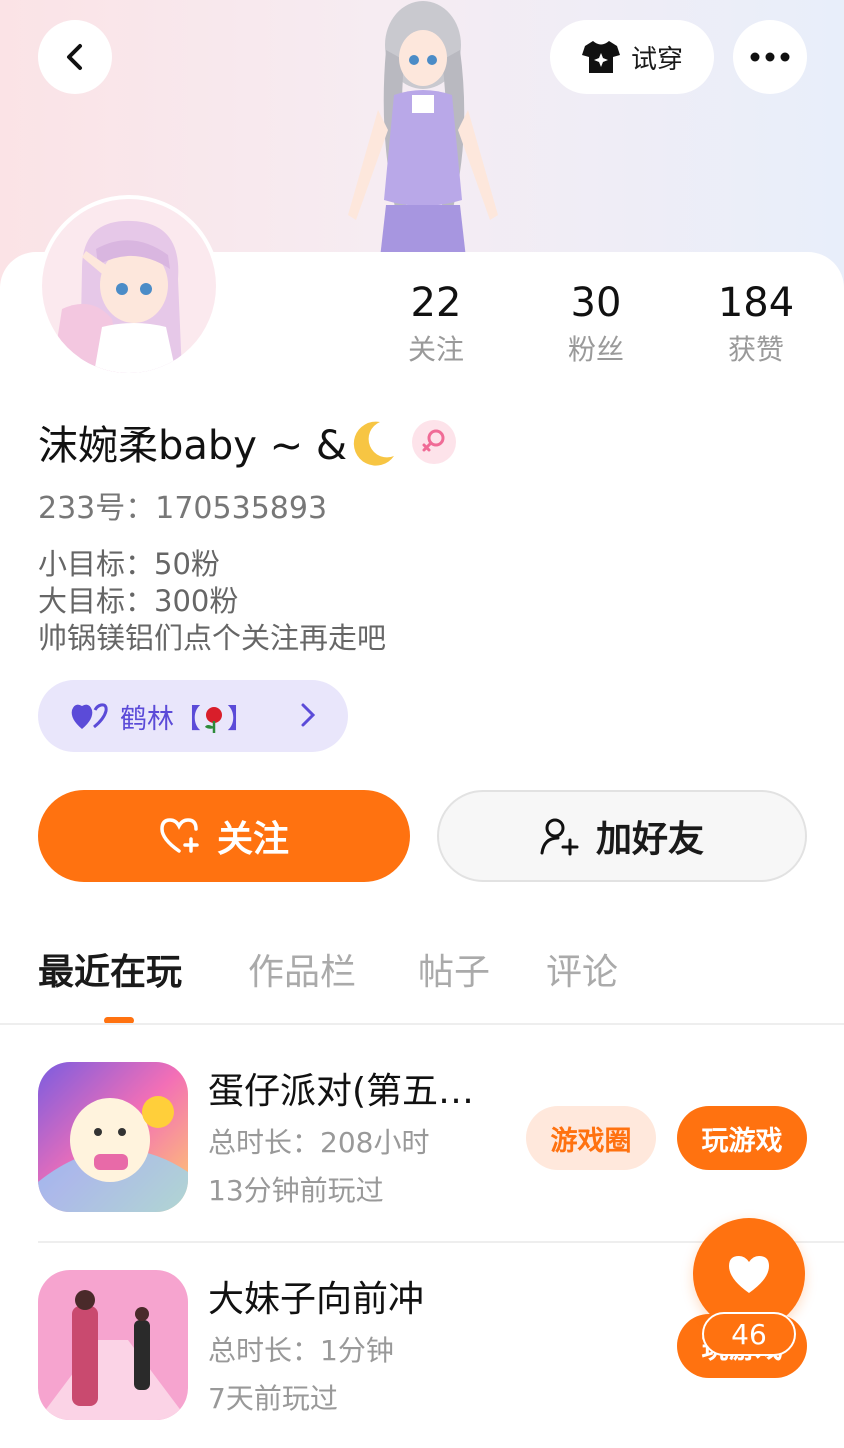  I want to click on try-on-label: 试穿, so click(656, 59).